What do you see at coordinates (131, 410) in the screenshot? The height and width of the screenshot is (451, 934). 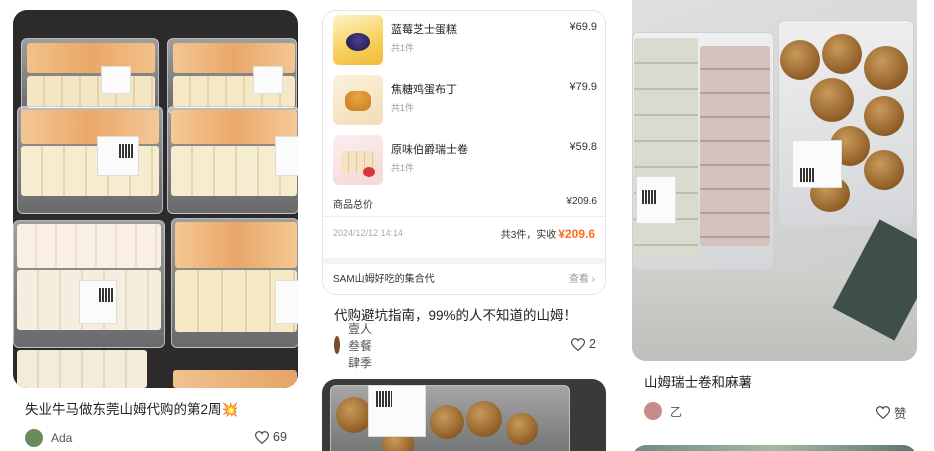 I see `card-title: 失业牛马做东莞山姆代购的第2周💥` at bounding box center [131, 410].